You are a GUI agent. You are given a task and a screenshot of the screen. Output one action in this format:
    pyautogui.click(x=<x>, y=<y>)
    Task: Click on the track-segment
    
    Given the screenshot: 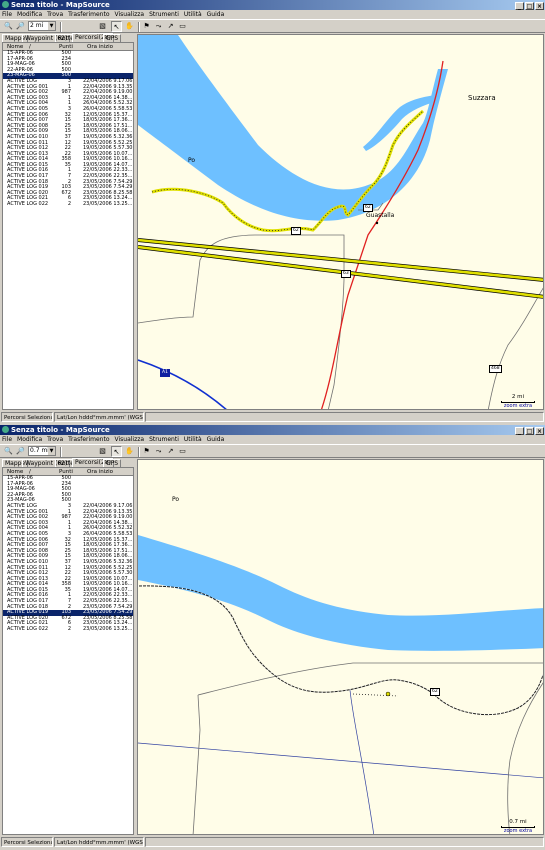 What is the action you would take?
    pyautogui.click(x=375, y=695)
    